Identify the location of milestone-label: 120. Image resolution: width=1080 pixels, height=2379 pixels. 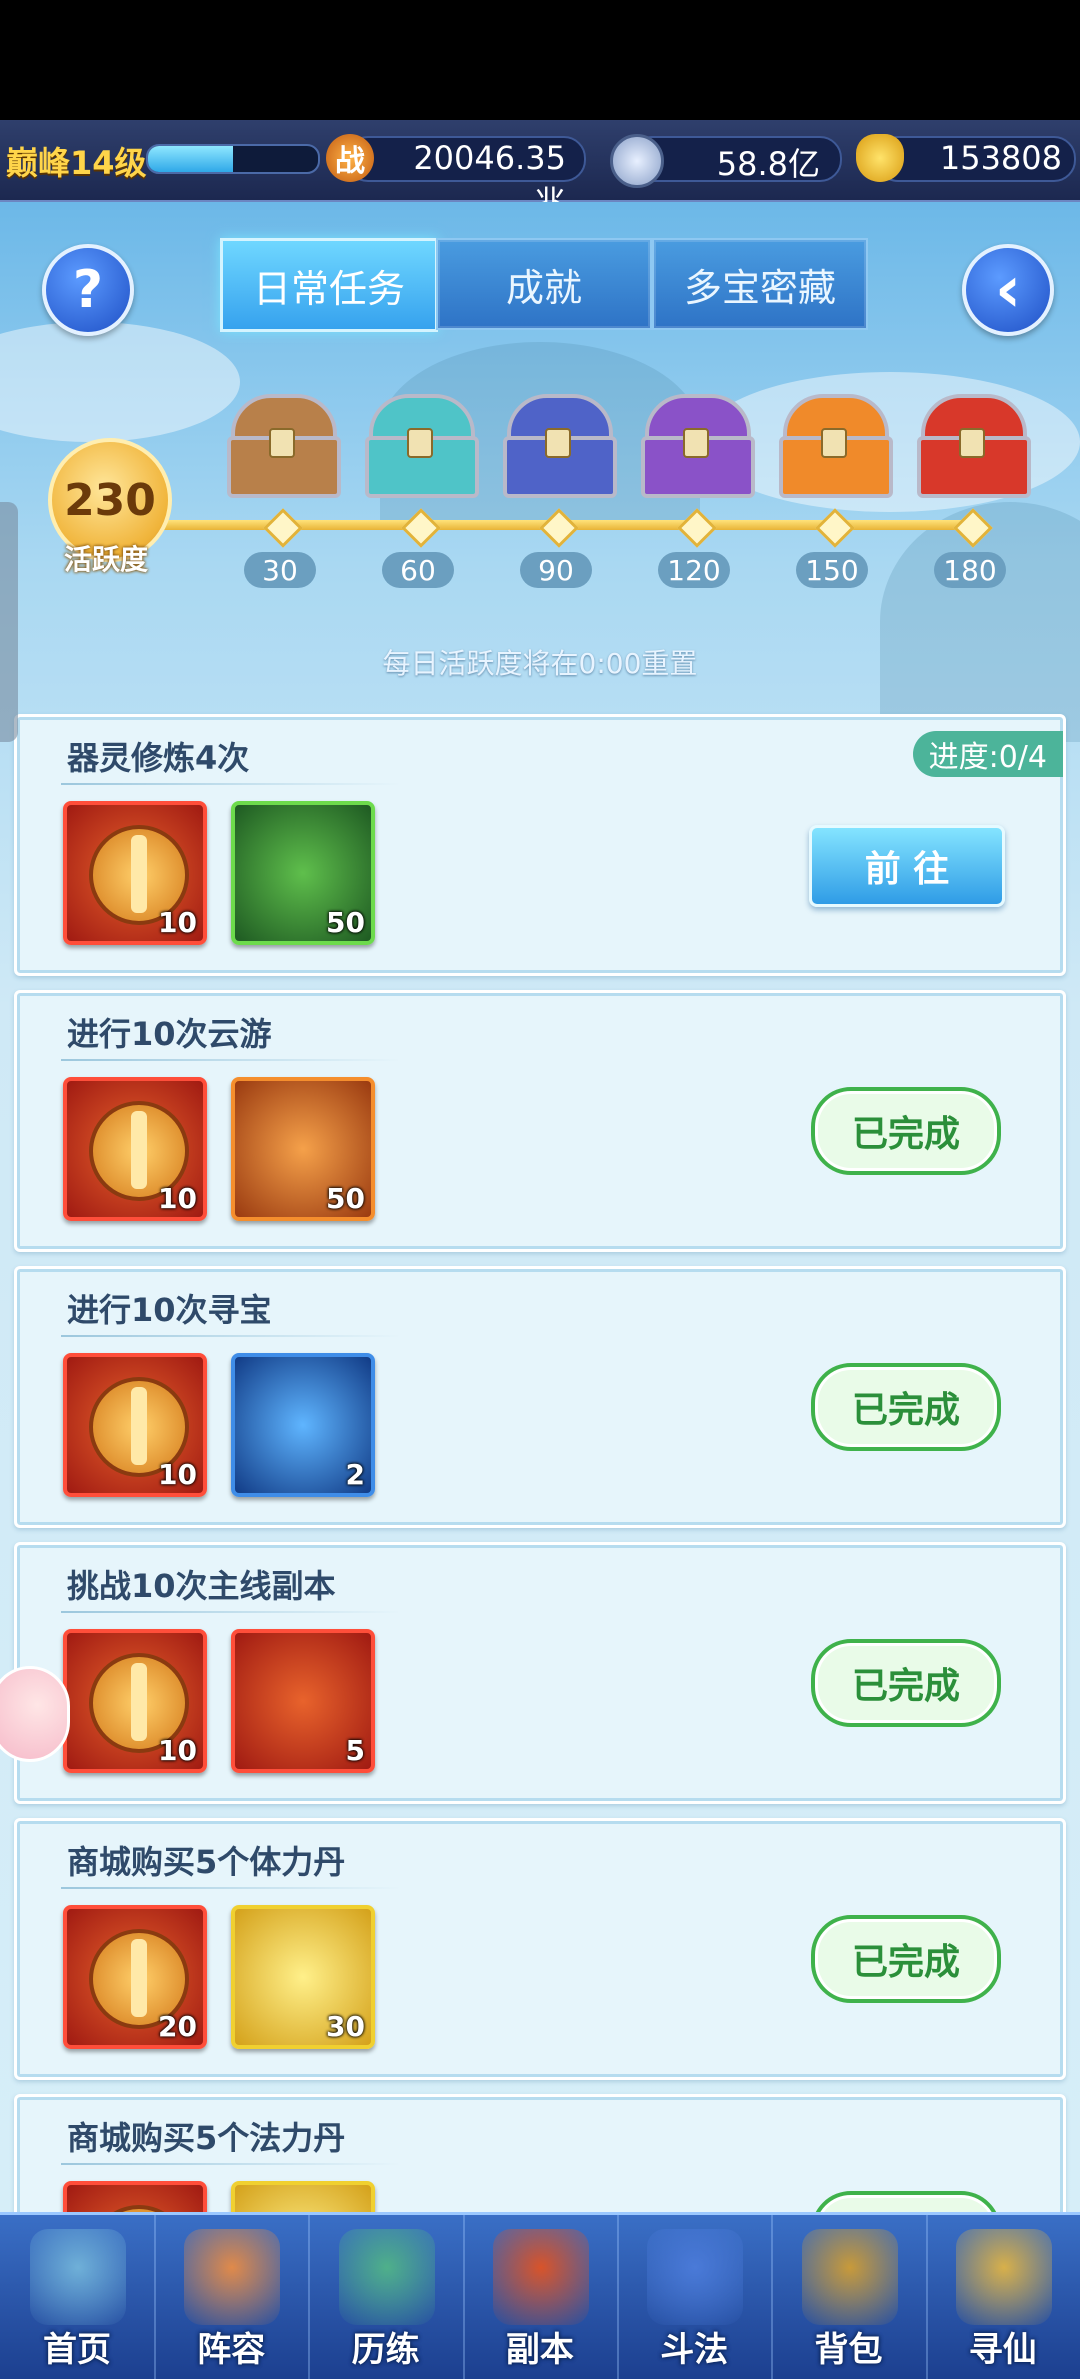
(694, 570).